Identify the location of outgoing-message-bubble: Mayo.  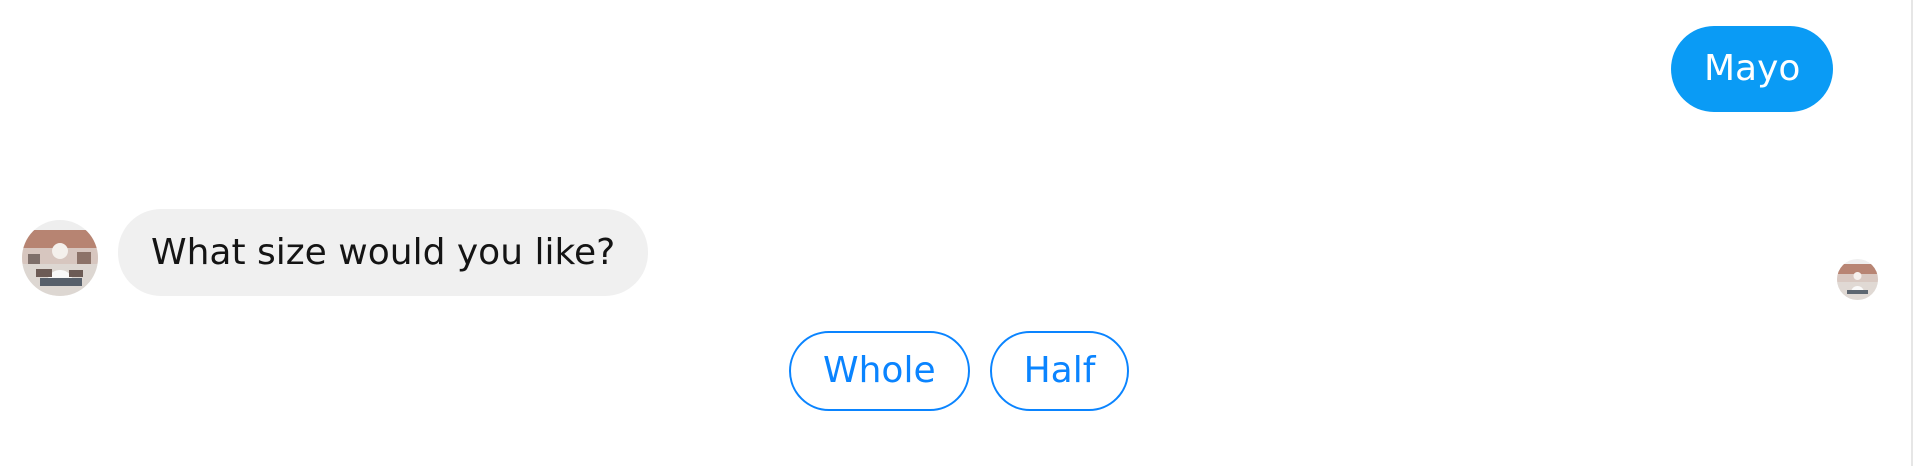
(1752, 69).